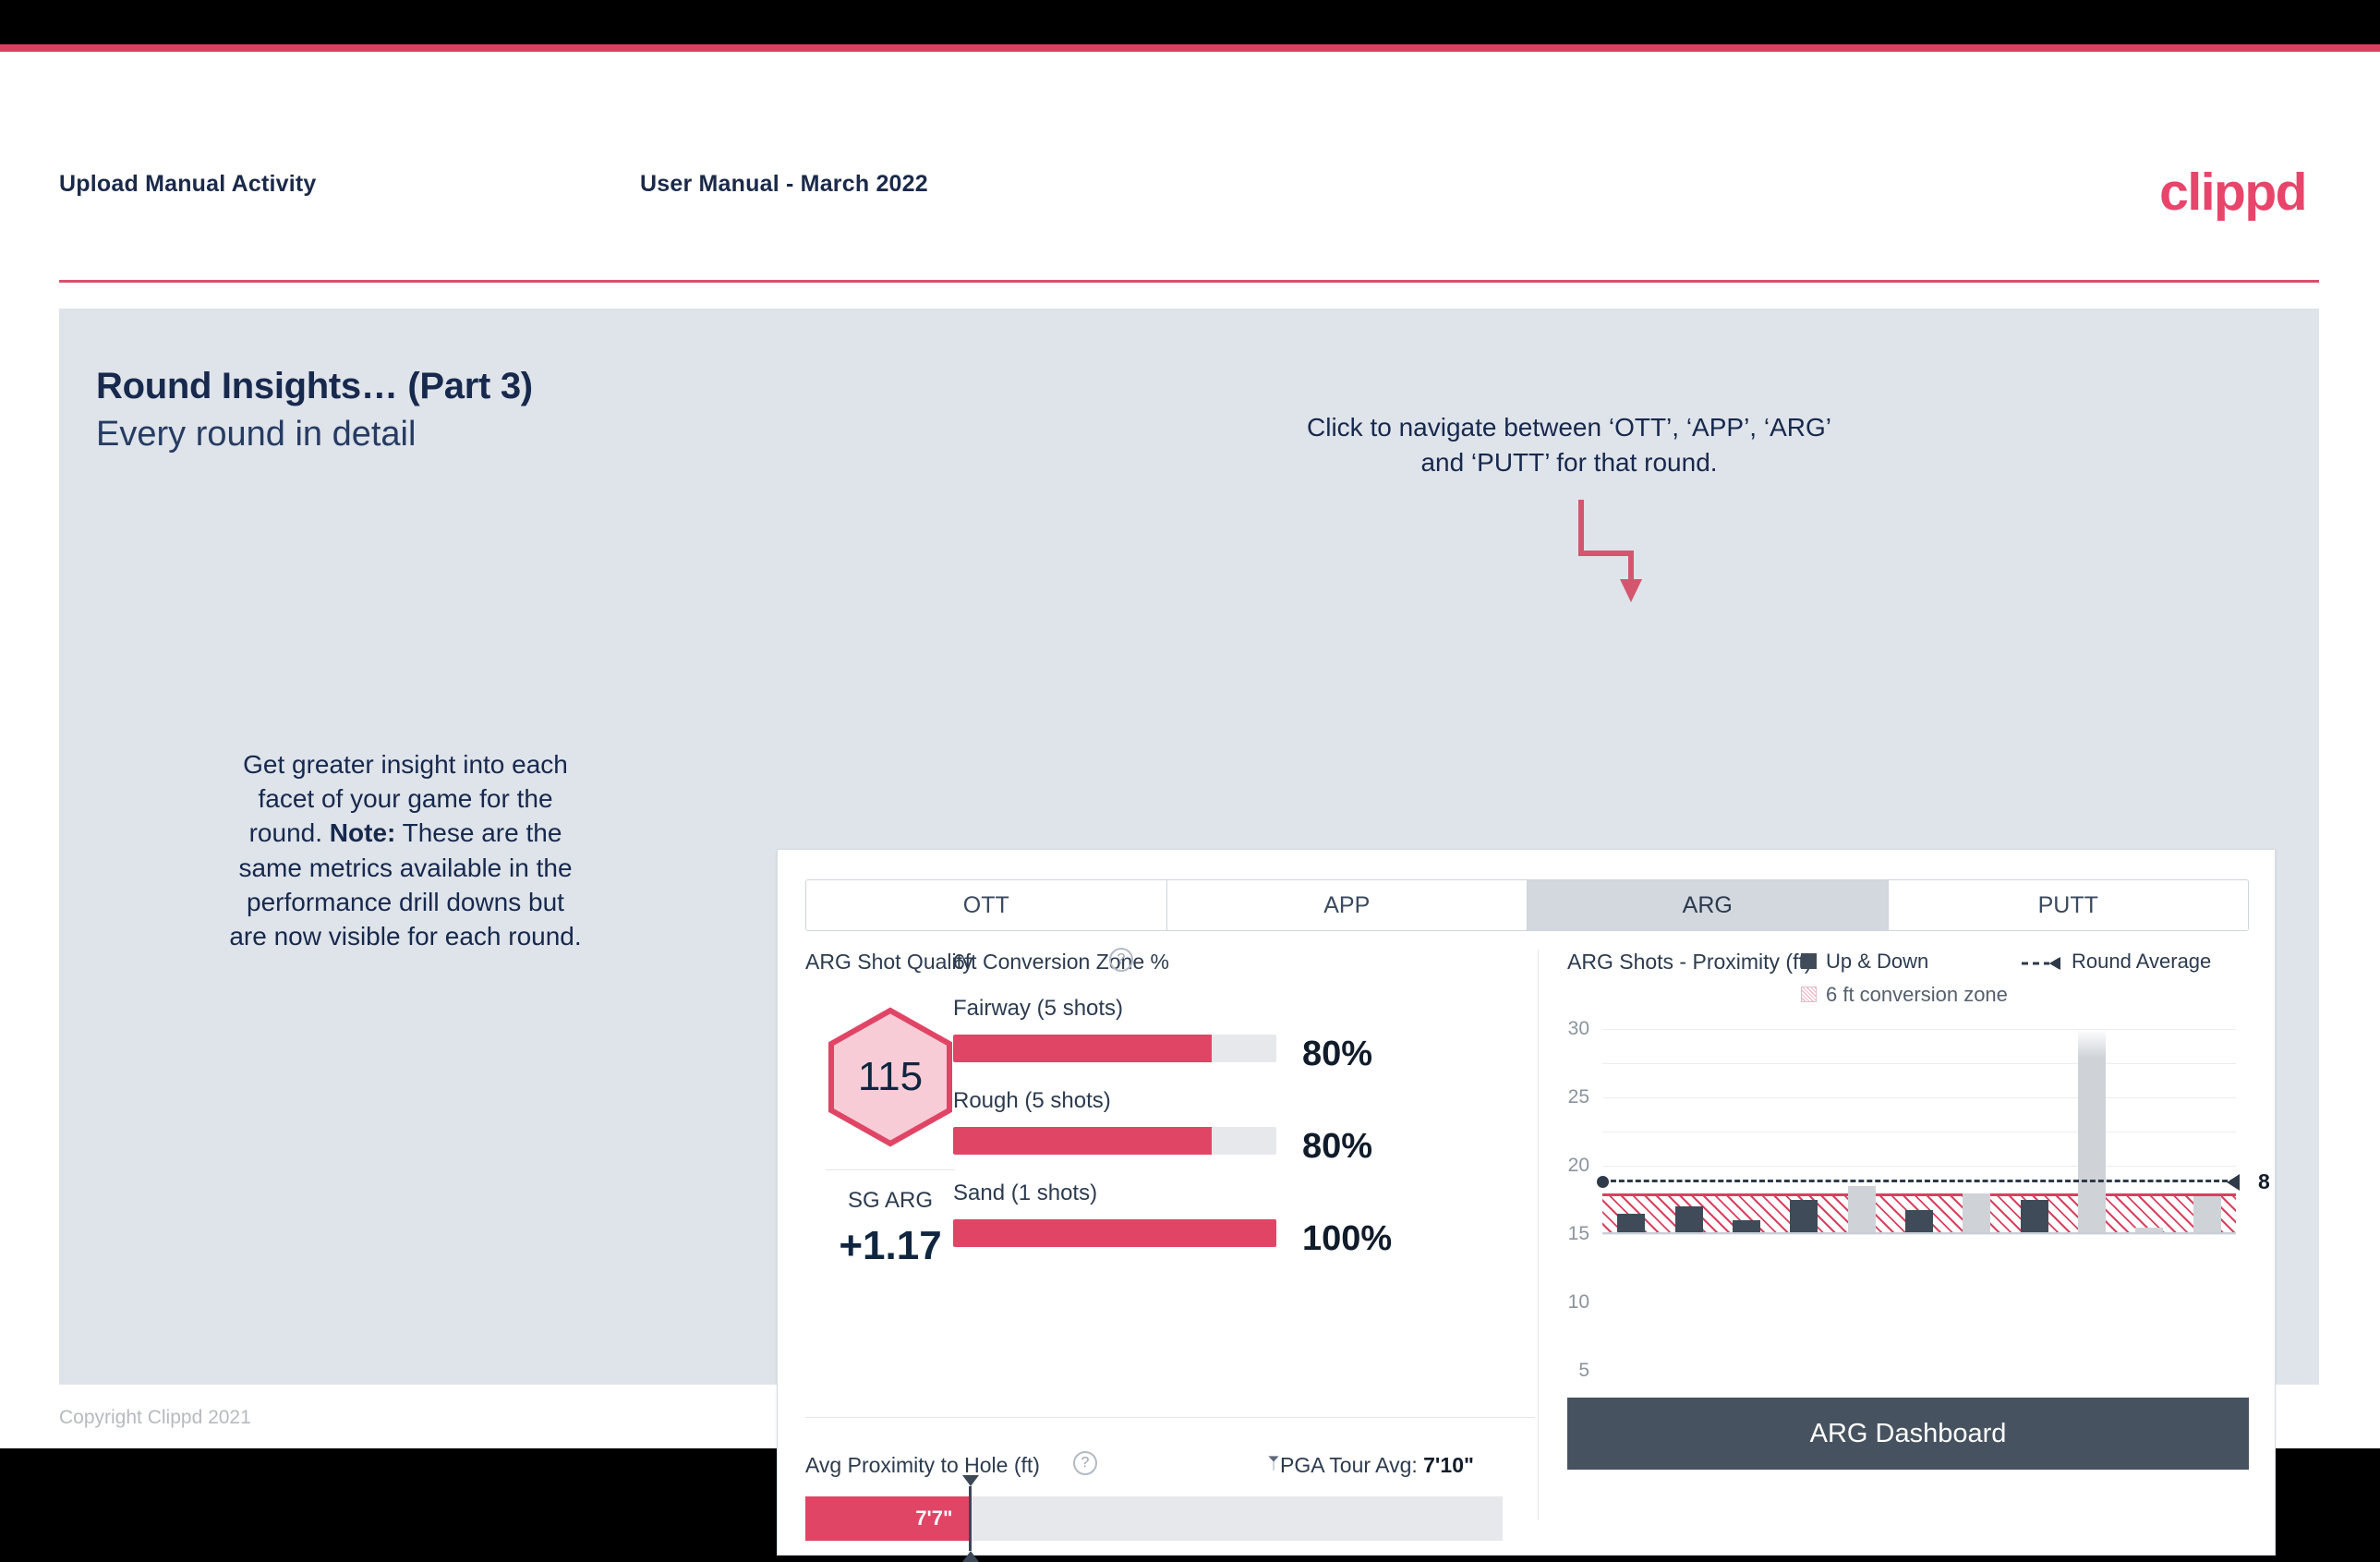 The height and width of the screenshot is (1562, 2380). Describe the element at coordinates (1085, 1463) in the screenshot. I see `proximity-help-icon: ?` at that location.